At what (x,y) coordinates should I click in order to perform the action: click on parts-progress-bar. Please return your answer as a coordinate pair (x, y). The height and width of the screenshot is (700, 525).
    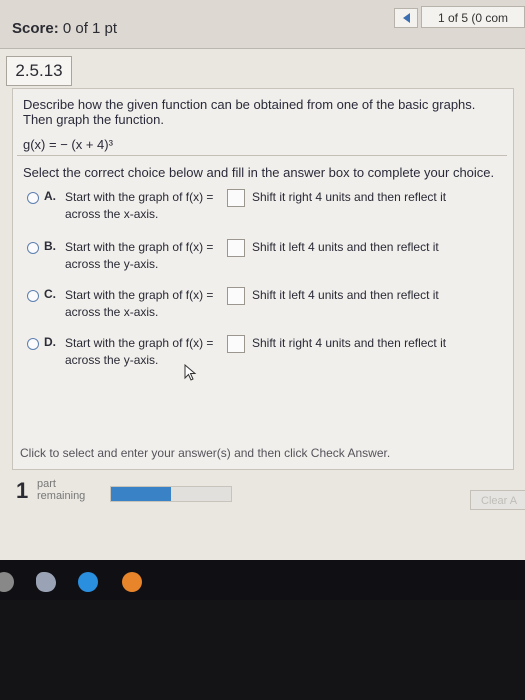
    Looking at the image, I should click on (171, 494).